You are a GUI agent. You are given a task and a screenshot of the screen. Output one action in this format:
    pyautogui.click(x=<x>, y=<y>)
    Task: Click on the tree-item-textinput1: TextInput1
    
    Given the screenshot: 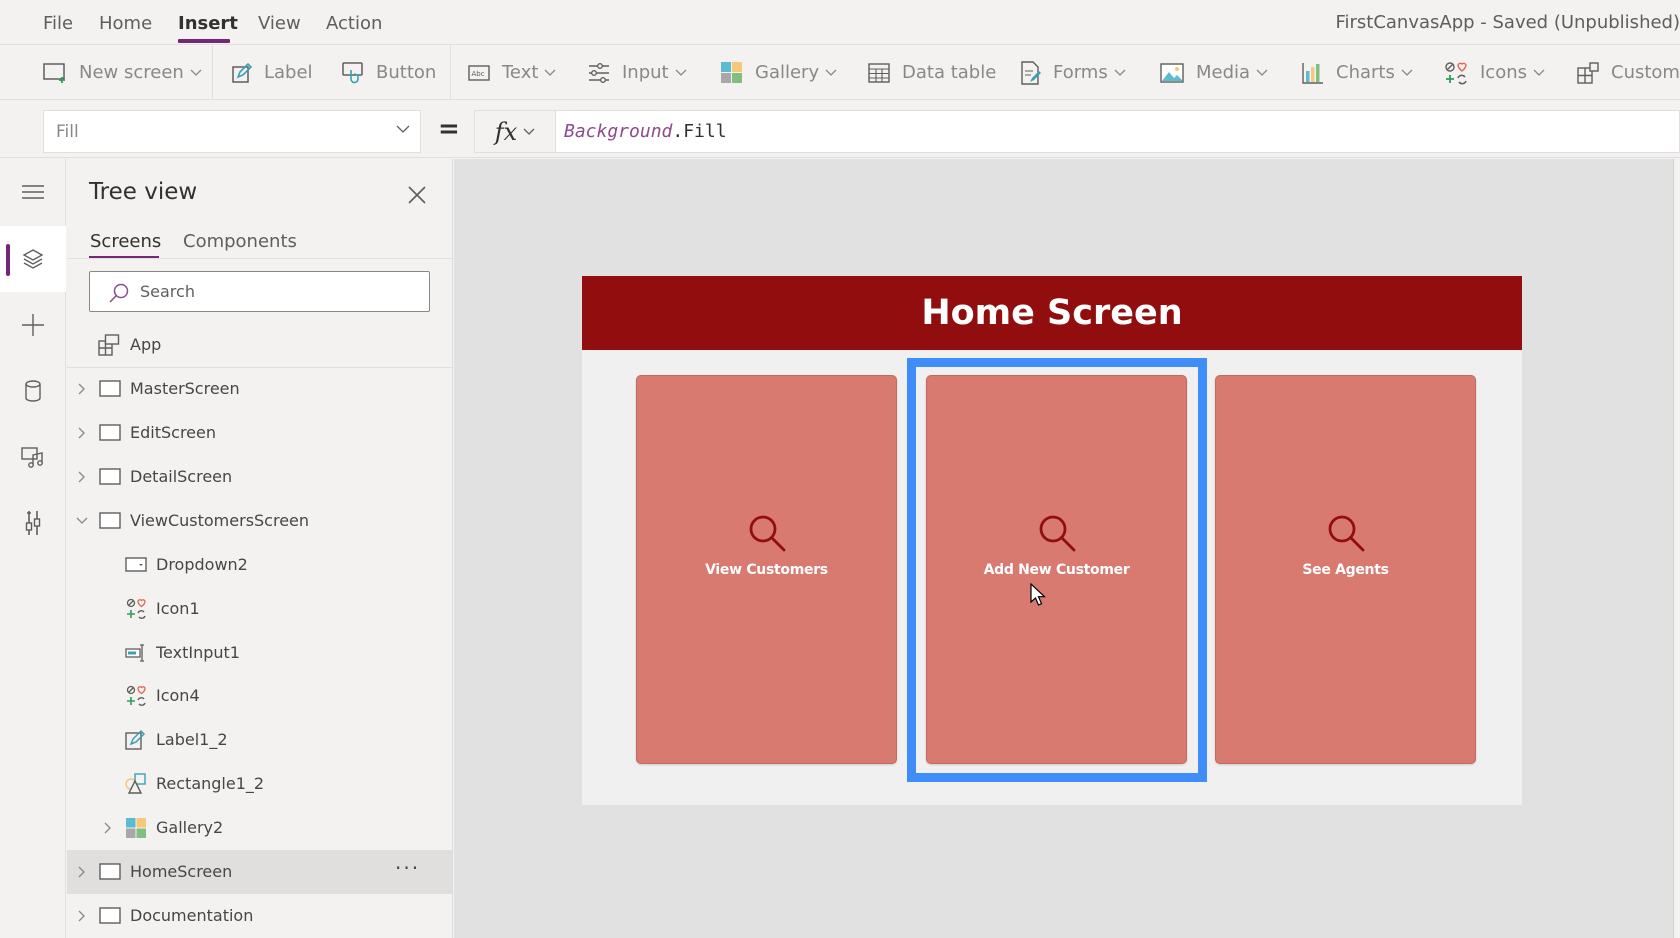 What is the action you would take?
    pyautogui.click(x=260, y=653)
    